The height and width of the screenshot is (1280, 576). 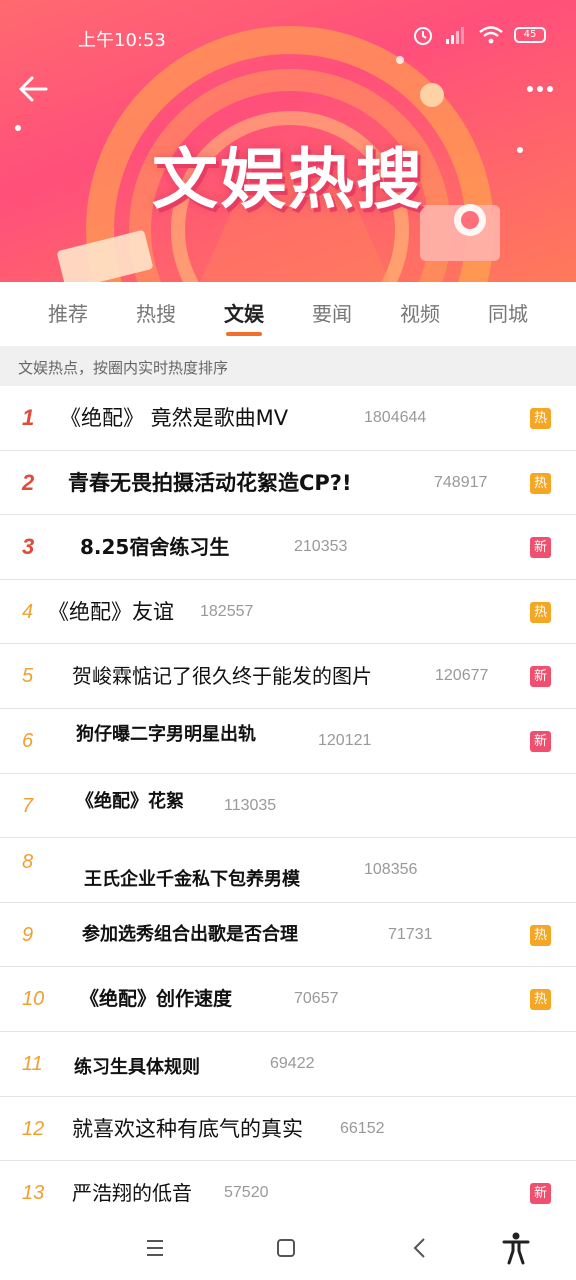 What do you see at coordinates (28, 547) in the screenshot?
I see `rank-number: 3` at bounding box center [28, 547].